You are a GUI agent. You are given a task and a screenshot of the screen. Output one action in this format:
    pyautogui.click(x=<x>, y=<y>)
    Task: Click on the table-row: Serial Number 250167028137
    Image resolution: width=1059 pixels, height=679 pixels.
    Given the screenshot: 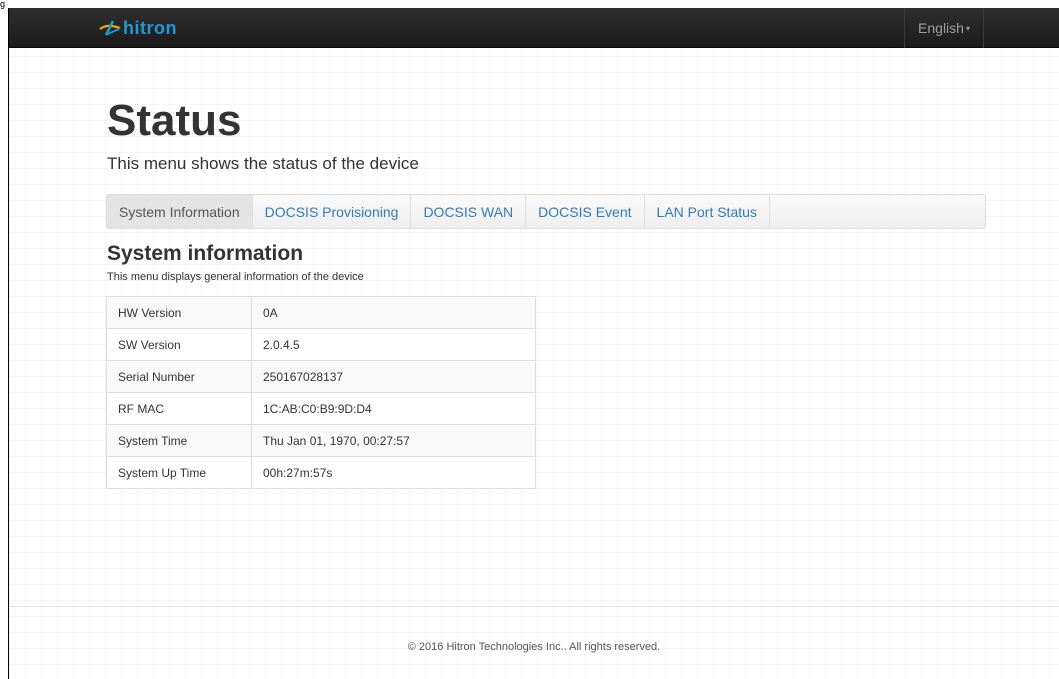 What is the action you would take?
    pyautogui.click(x=321, y=376)
    